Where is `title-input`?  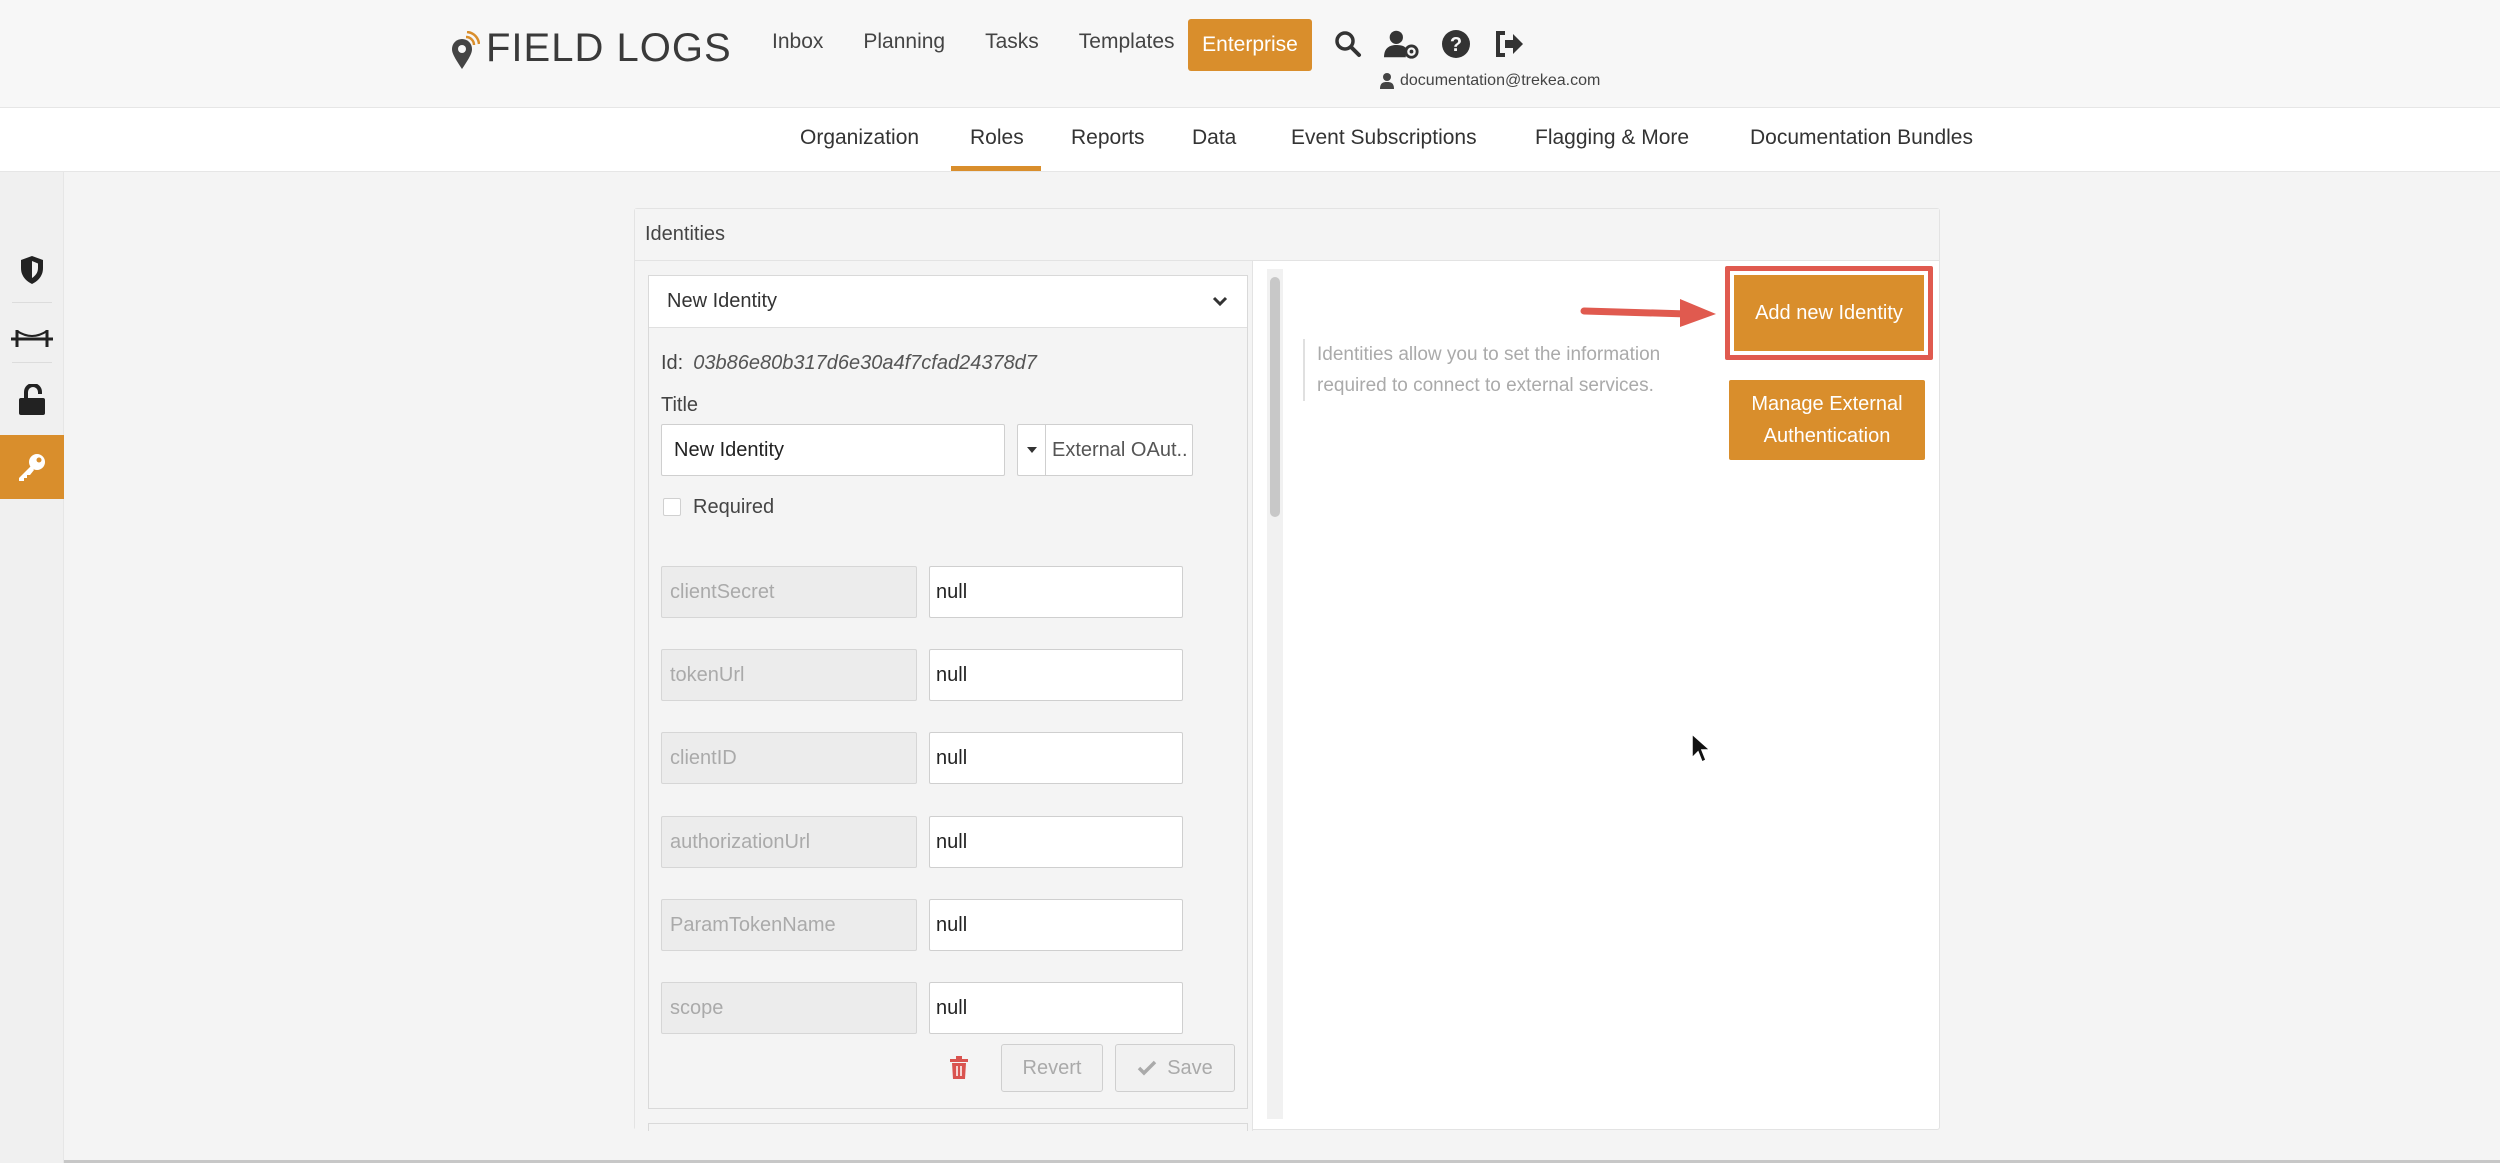
title-input is located at coordinates (833, 450).